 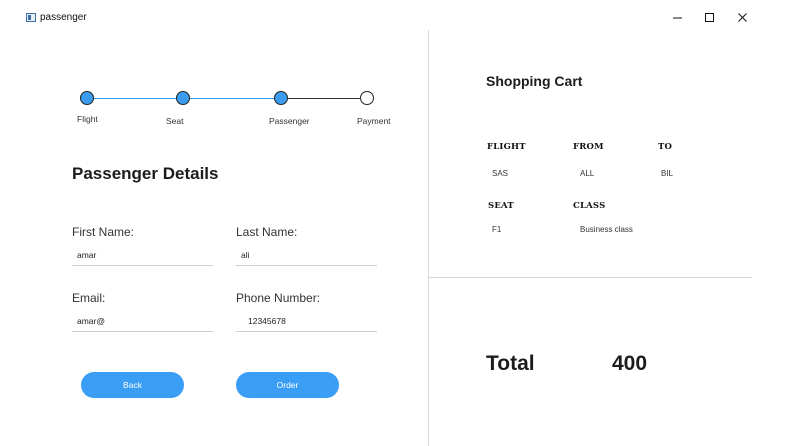 What do you see at coordinates (87, 119) in the screenshot?
I see `step-flight-label: Flight` at bounding box center [87, 119].